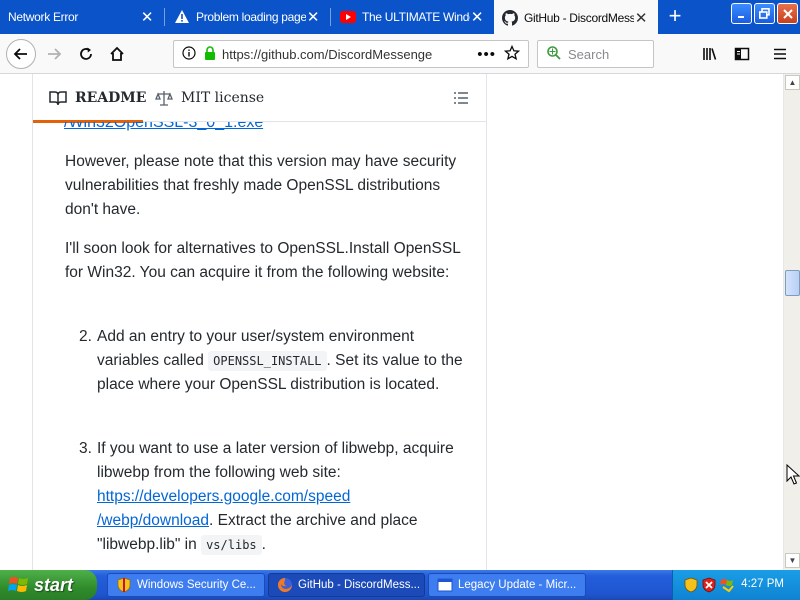  I want to click on windows-logo-icon, so click(18, 584).